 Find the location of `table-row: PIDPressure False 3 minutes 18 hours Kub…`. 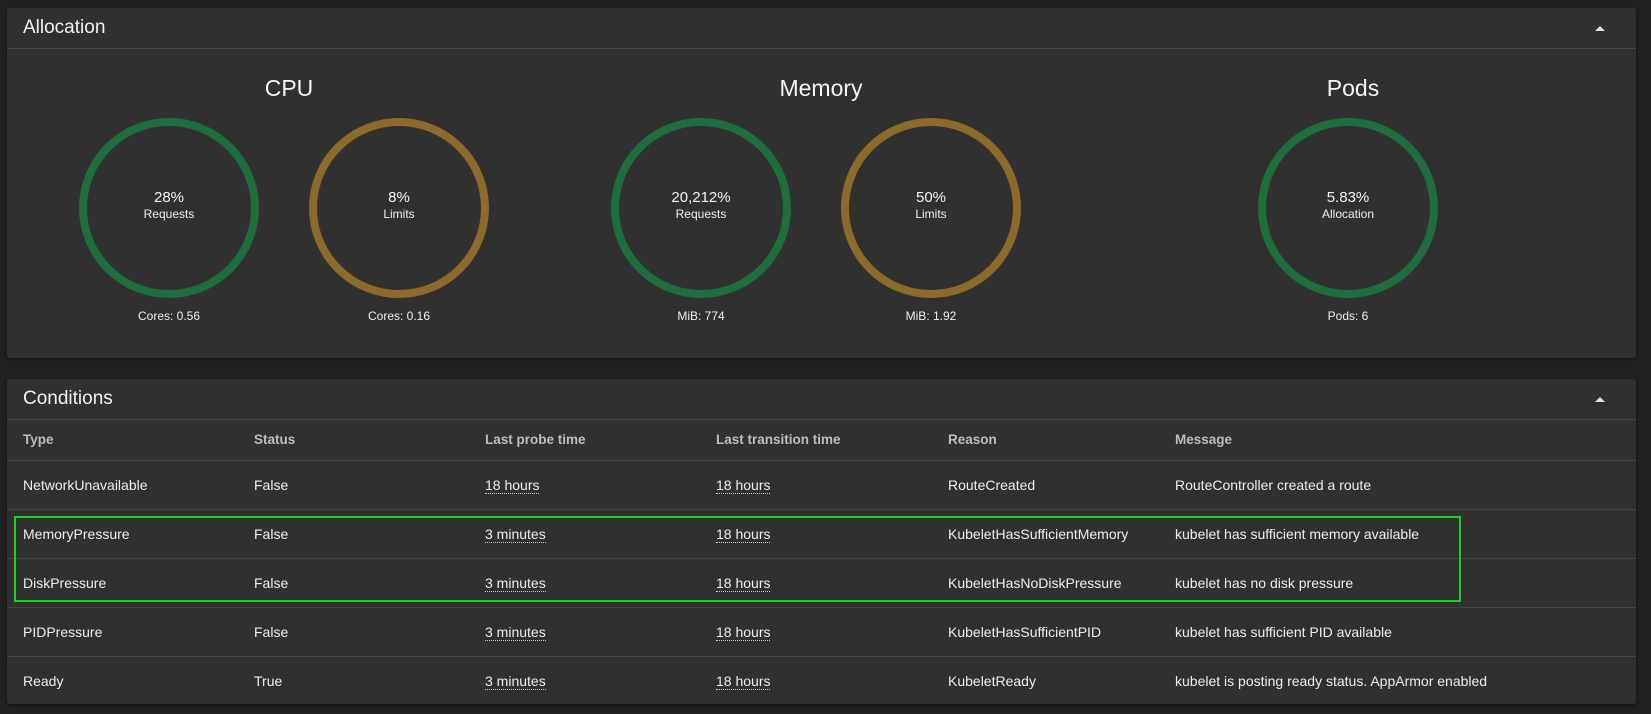

table-row: PIDPressure False 3 minutes 18 hours Kub… is located at coordinates (821, 632).